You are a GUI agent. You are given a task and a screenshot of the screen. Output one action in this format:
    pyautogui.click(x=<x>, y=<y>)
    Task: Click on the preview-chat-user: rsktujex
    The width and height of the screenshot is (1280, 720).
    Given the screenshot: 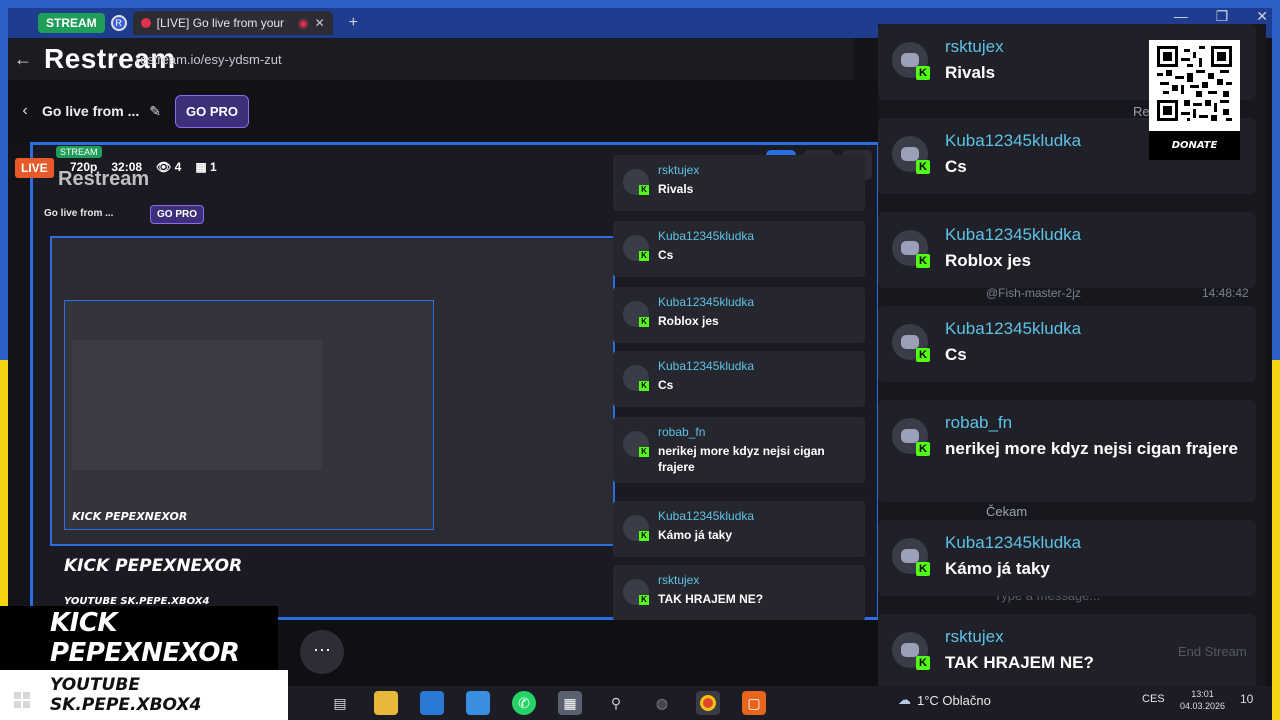 What is the action you would take?
    pyautogui.click(x=679, y=170)
    